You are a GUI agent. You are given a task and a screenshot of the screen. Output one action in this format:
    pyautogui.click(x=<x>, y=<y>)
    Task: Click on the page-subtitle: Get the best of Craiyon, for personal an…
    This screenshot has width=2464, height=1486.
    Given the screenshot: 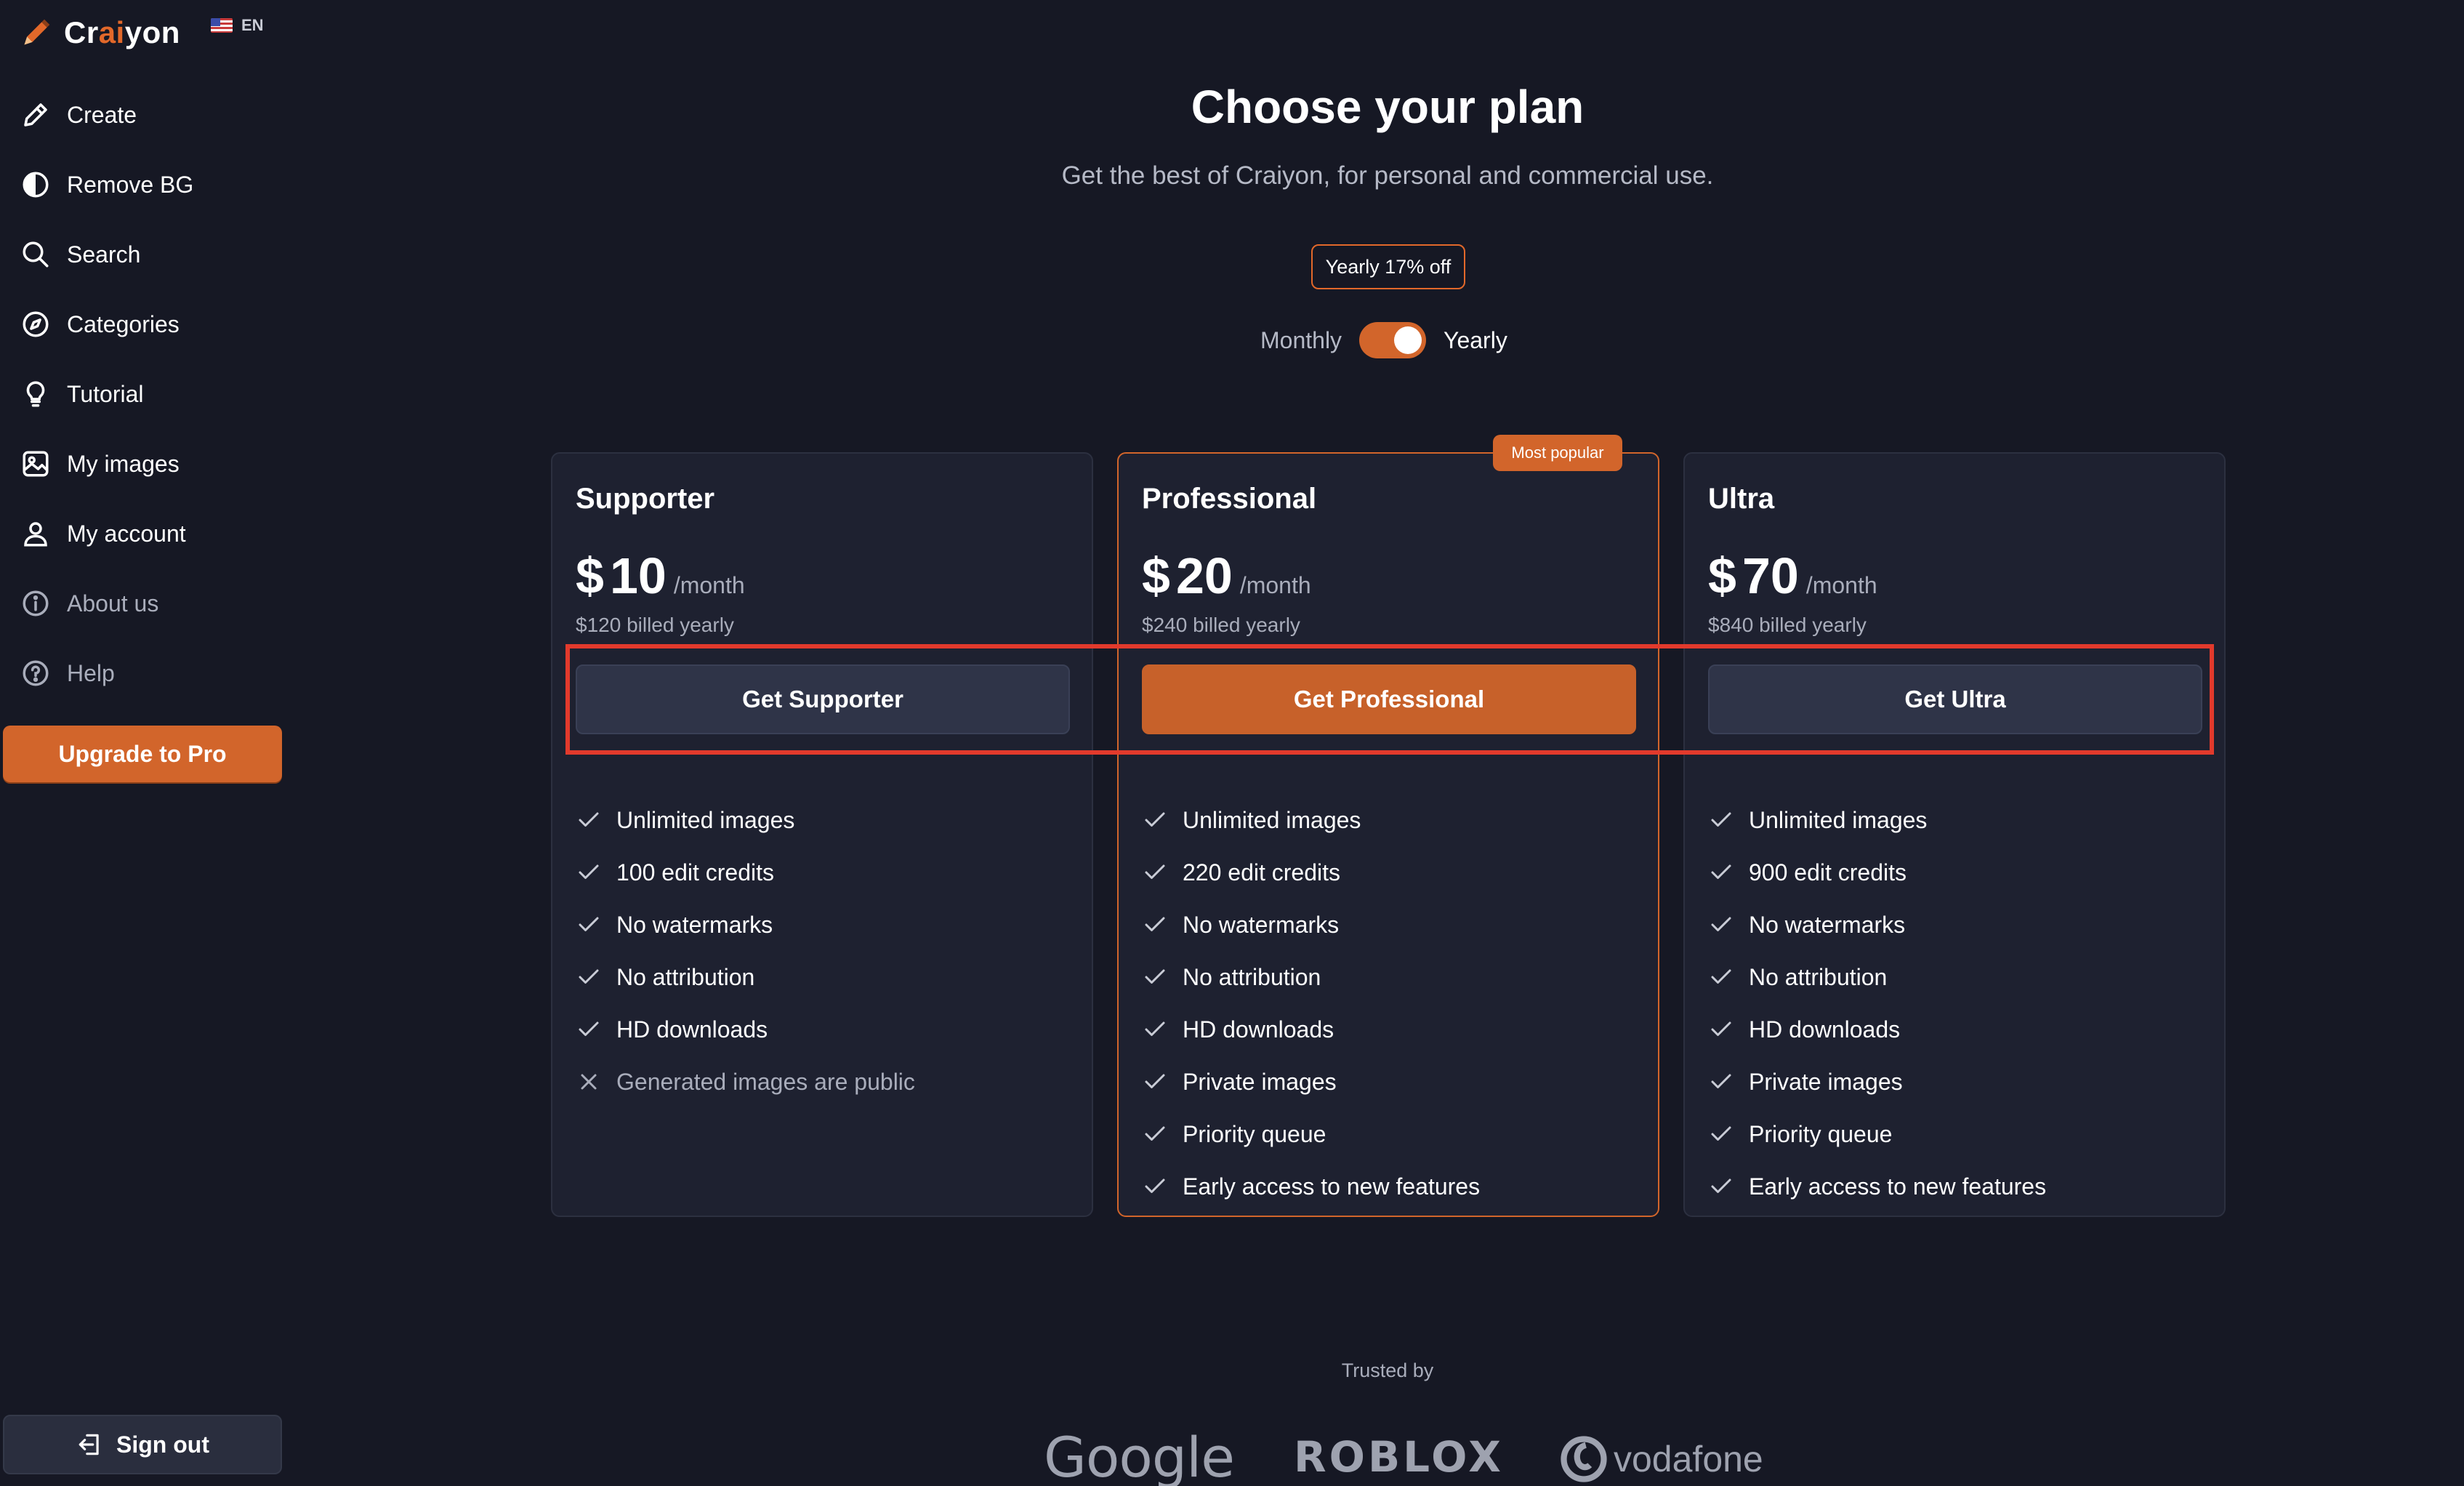 What is the action you would take?
    pyautogui.click(x=1387, y=175)
    